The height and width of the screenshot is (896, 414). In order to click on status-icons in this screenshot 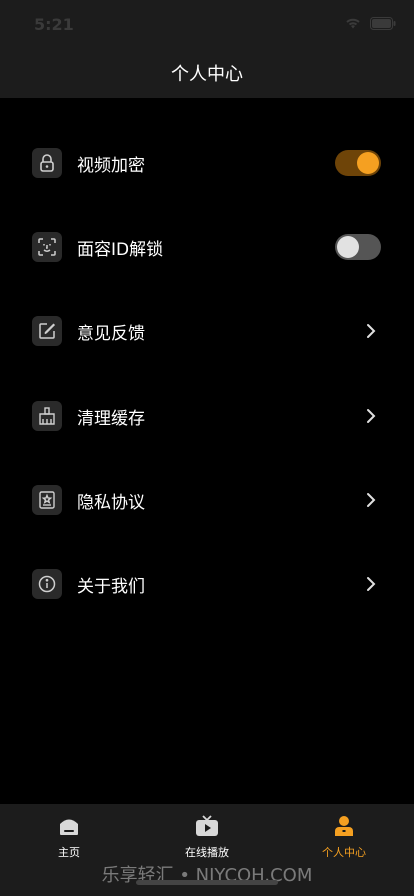, I will do `click(370, 23)`.